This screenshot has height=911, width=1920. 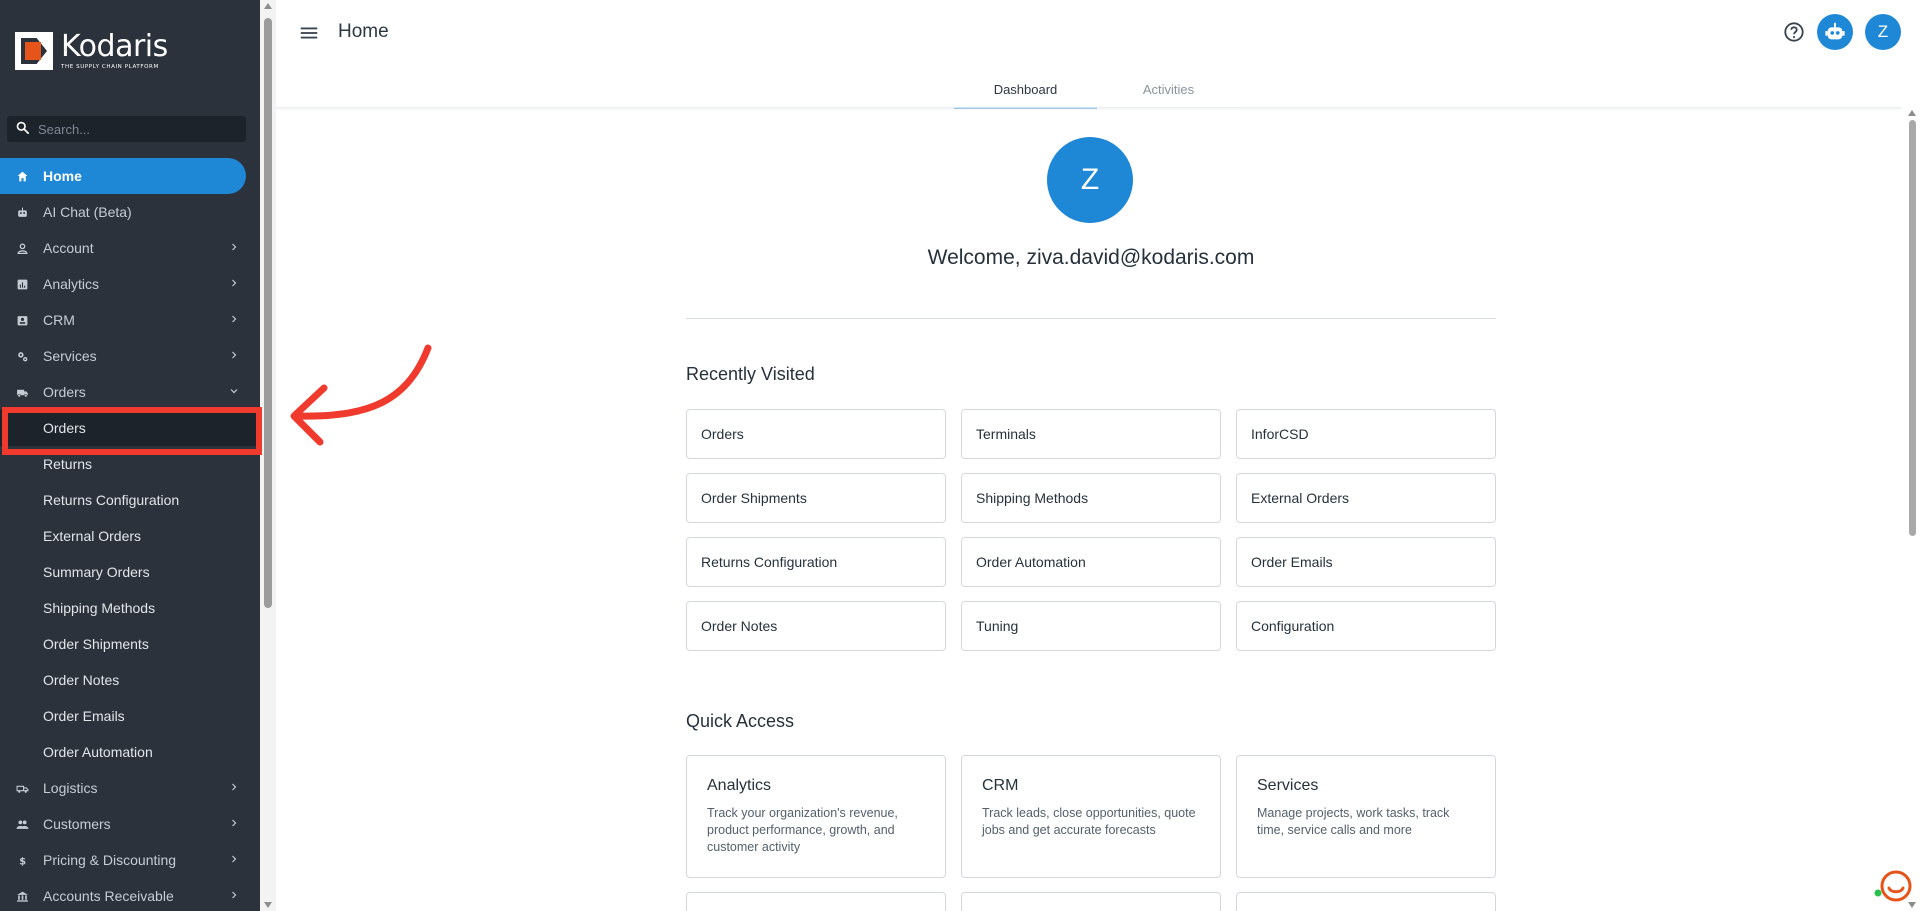 I want to click on ai-assistant-button, so click(x=1835, y=32).